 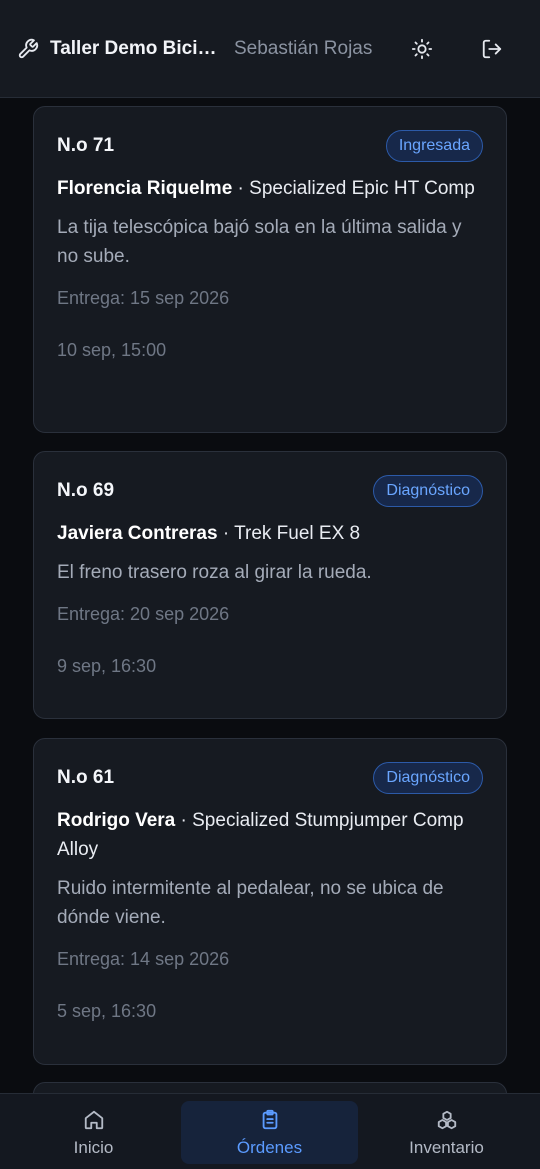 What do you see at coordinates (446, 1147) in the screenshot?
I see `nav-label-inventory: Inventario` at bounding box center [446, 1147].